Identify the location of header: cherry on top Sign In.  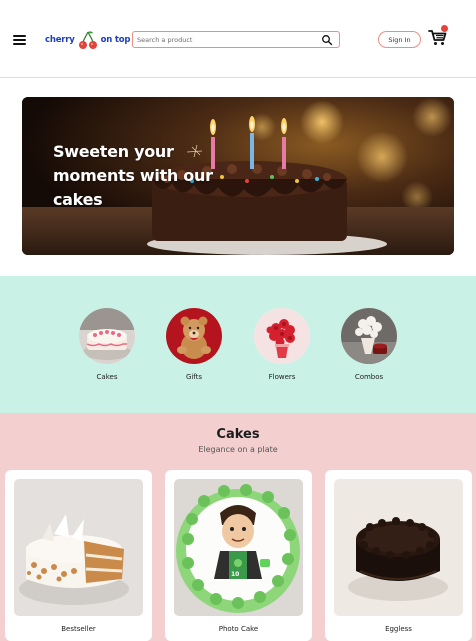
(238, 39).